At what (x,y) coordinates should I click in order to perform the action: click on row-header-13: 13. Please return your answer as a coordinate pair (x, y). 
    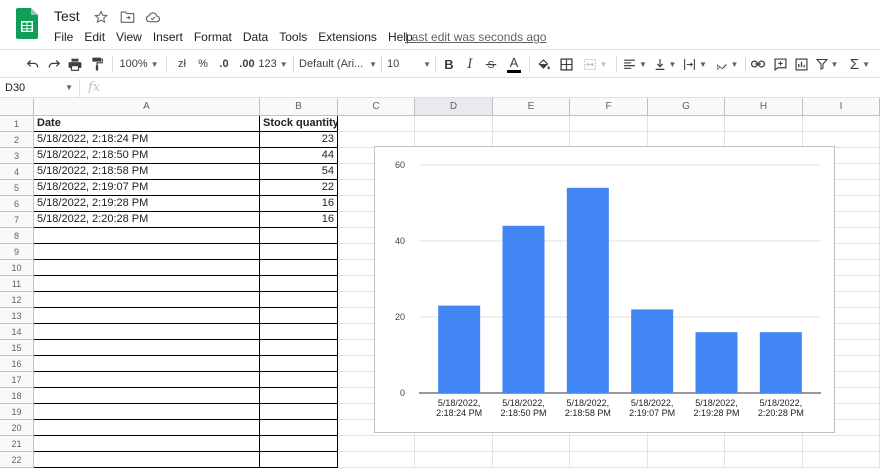
    Looking at the image, I should click on (17, 316).